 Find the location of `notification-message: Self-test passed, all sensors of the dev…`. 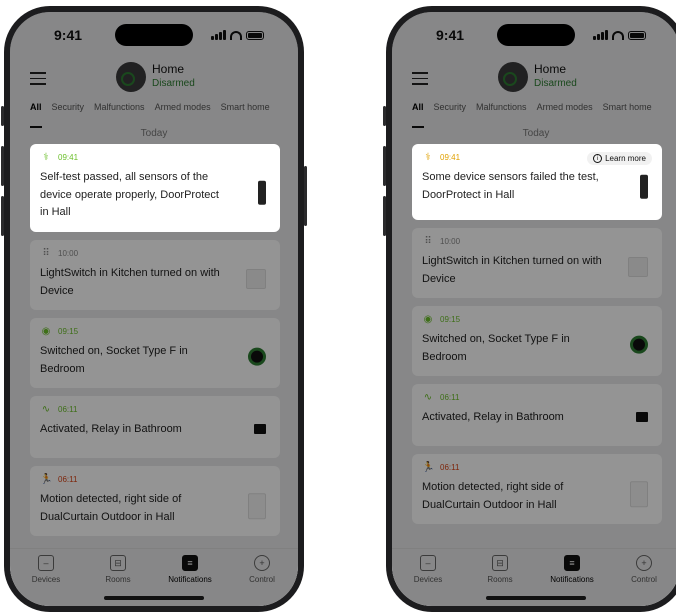

notification-message: Self-test passed, all sensors of the dev… is located at coordinates (129, 195).